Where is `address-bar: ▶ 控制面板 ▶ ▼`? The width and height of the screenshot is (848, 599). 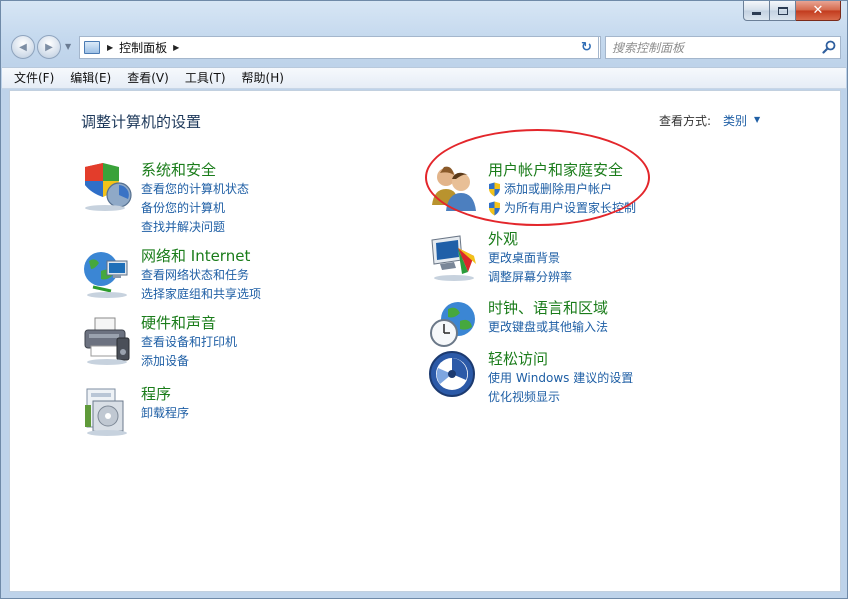 address-bar: ▶ 控制面板 ▶ ▼ is located at coordinates (340, 47).